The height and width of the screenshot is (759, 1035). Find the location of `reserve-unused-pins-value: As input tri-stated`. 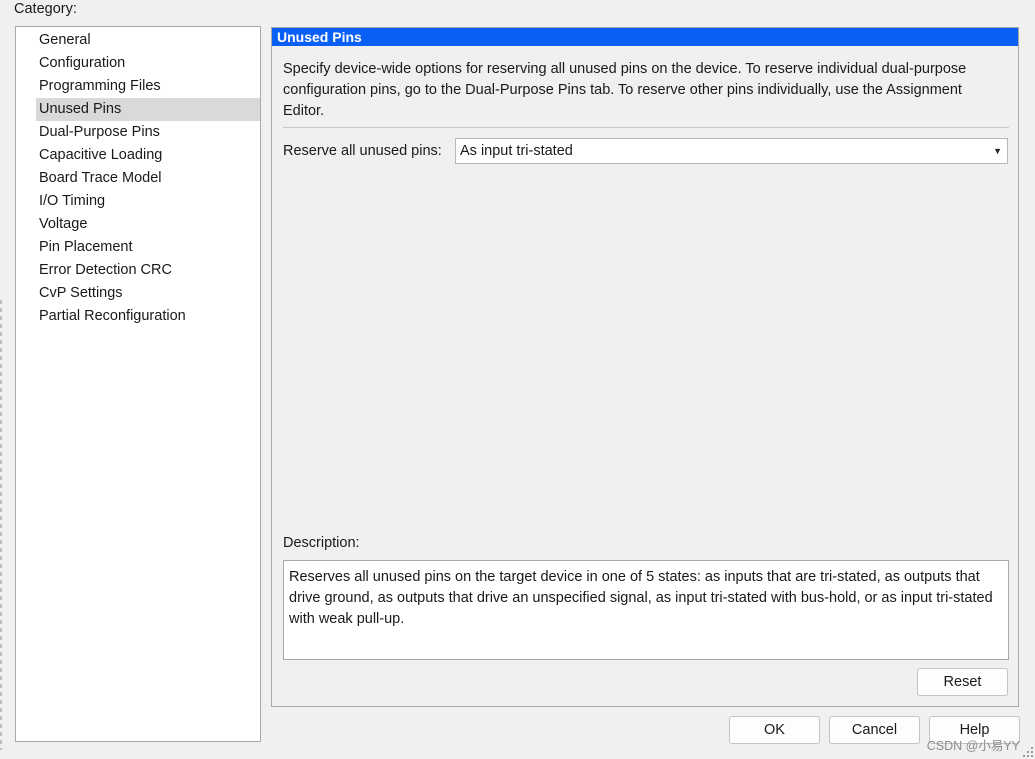

reserve-unused-pins-value: As input tri-stated is located at coordinates (516, 151).